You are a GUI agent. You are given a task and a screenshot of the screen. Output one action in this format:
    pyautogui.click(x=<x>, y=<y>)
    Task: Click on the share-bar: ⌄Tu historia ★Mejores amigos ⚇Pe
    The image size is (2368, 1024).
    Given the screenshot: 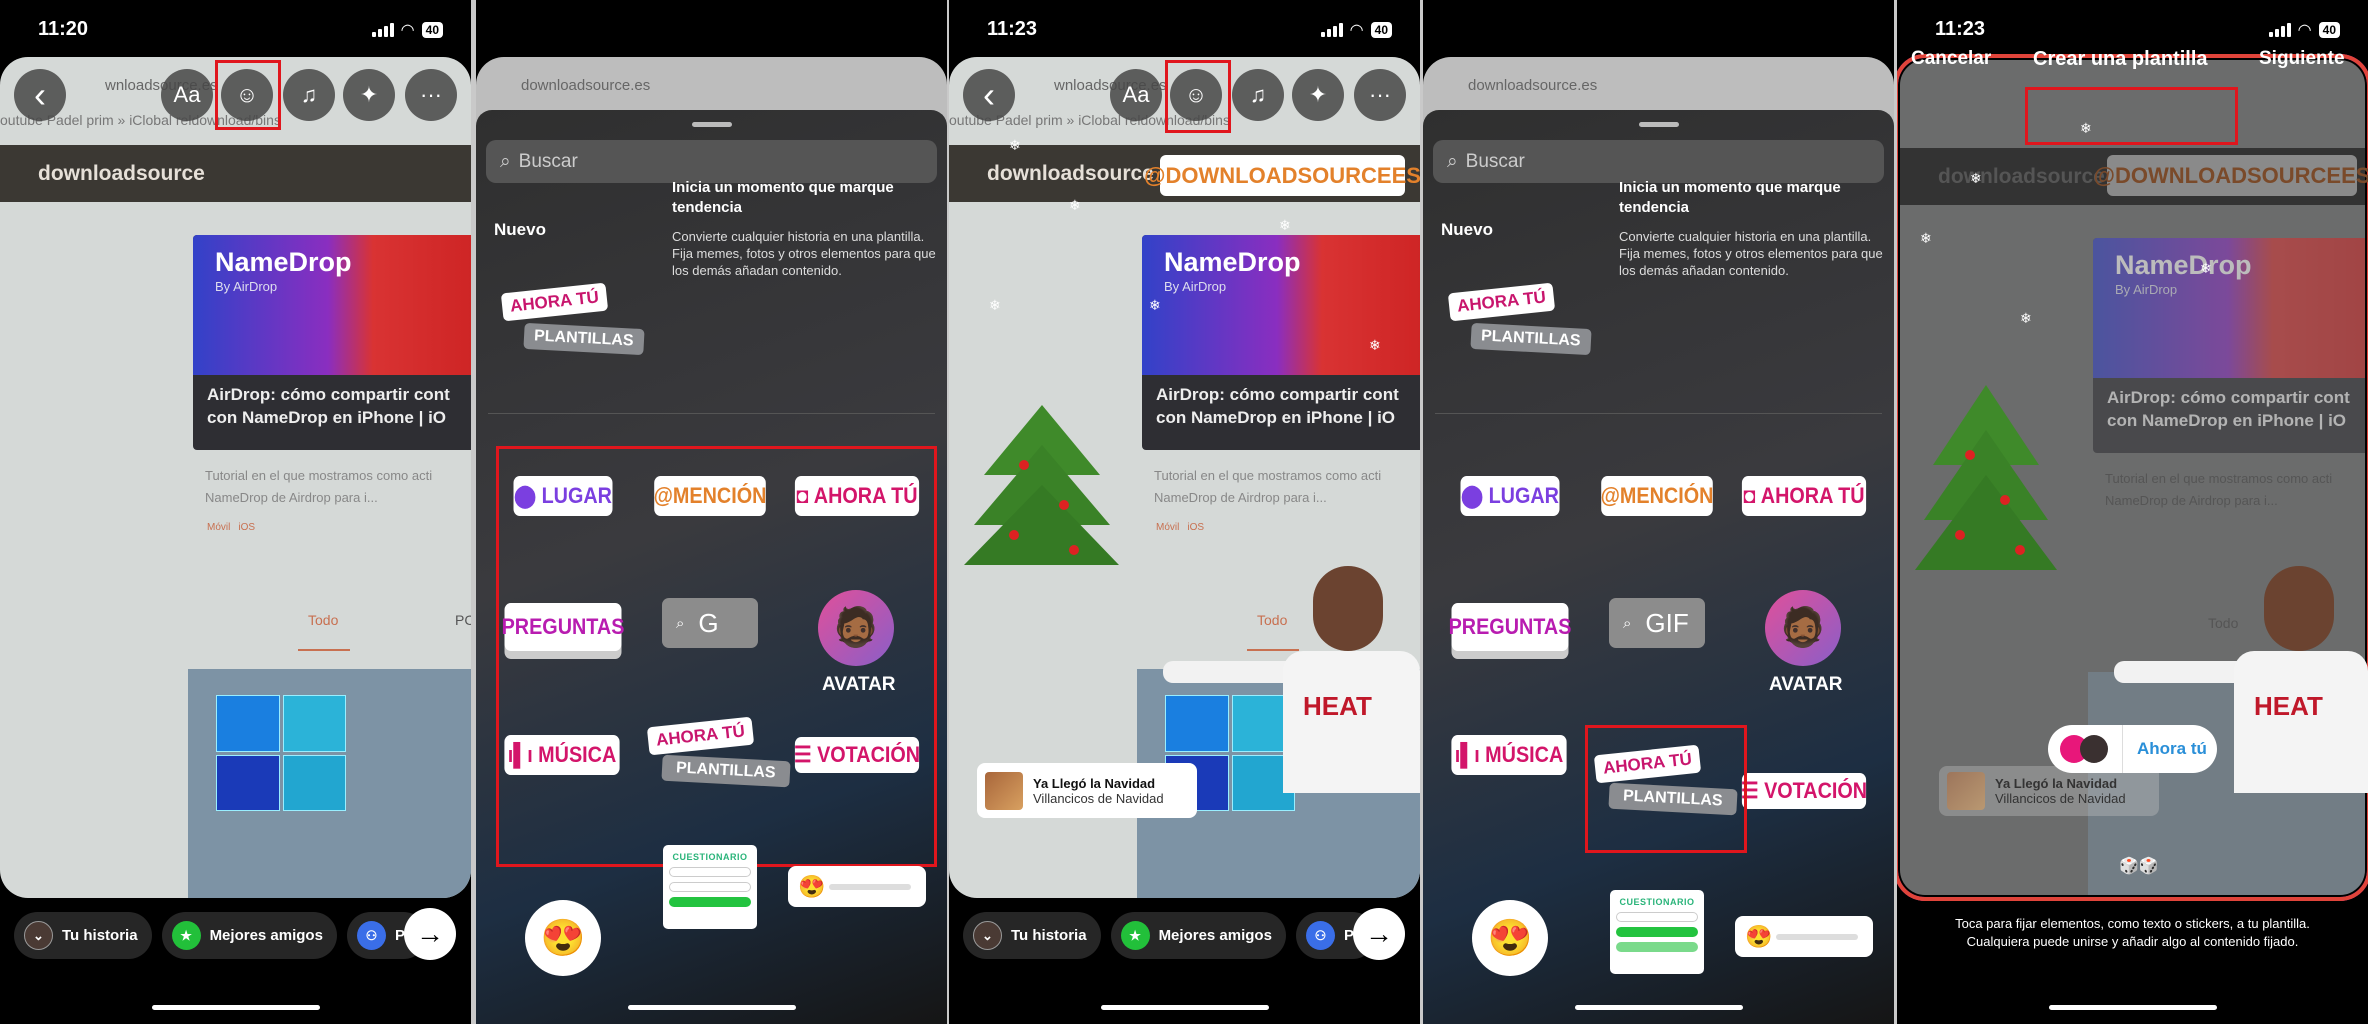 What is the action you would take?
    pyautogui.click(x=221, y=935)
    